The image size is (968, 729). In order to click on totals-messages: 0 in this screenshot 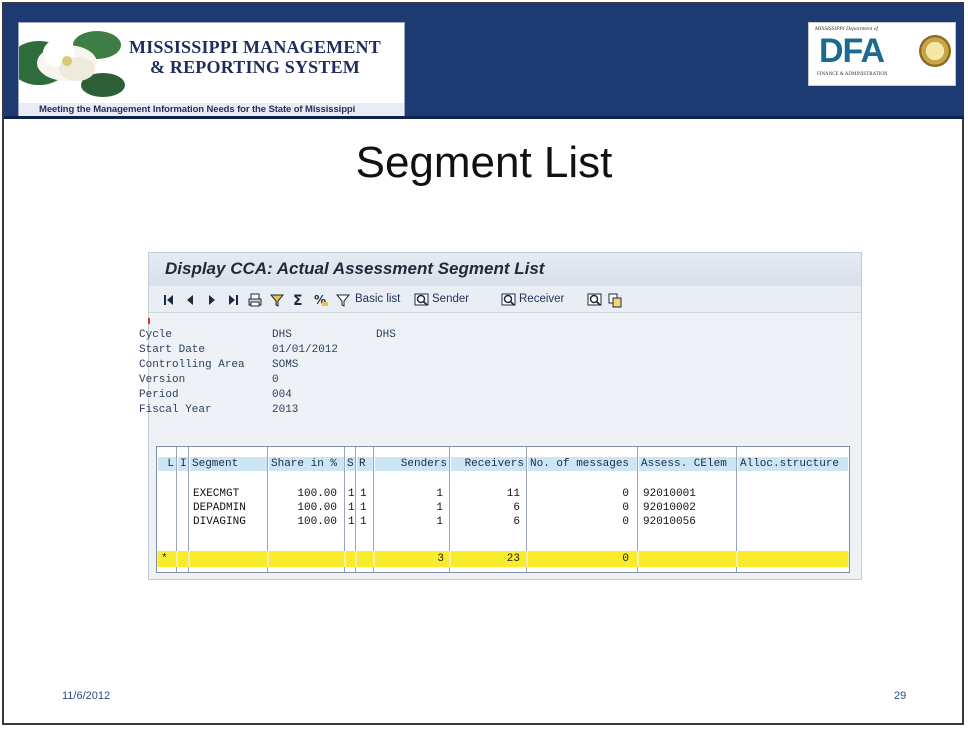, I will do `click(582, 559)`.